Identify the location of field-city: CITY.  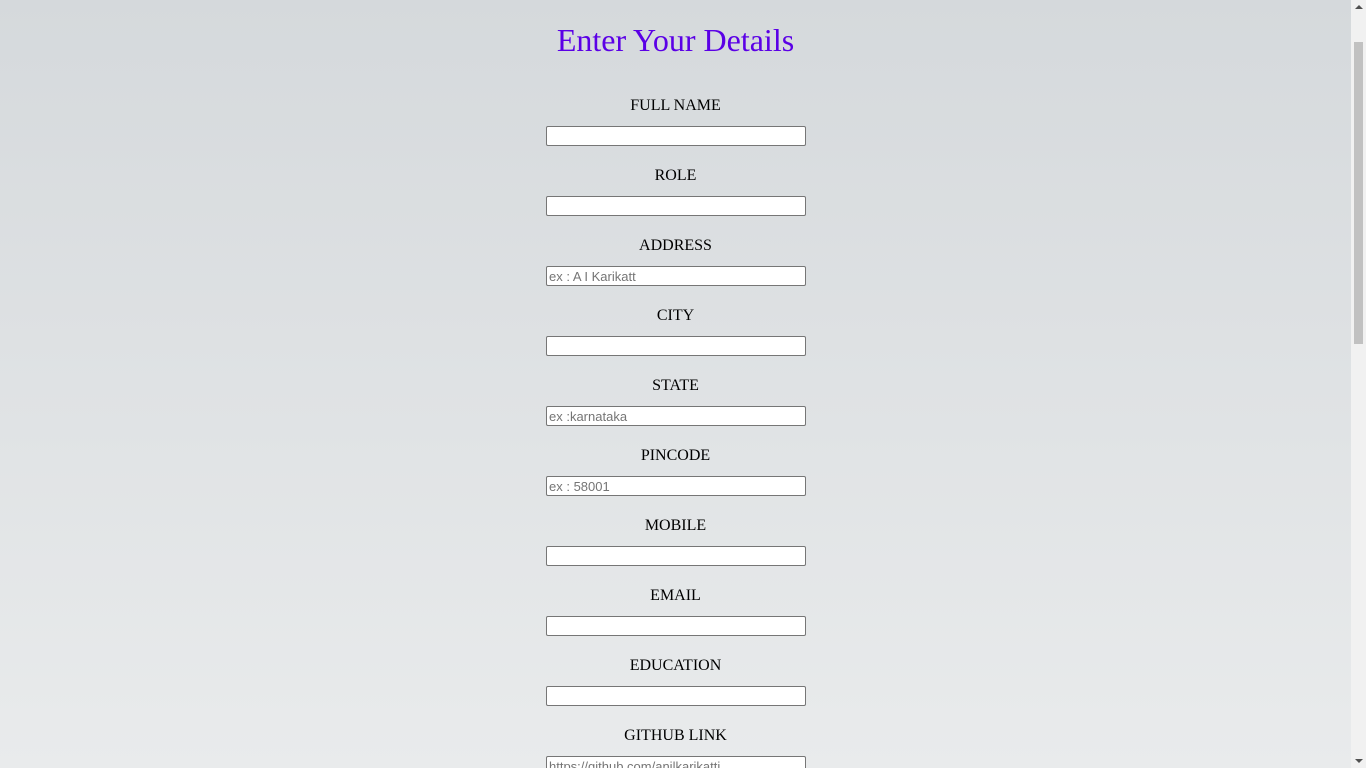
(675, 331).